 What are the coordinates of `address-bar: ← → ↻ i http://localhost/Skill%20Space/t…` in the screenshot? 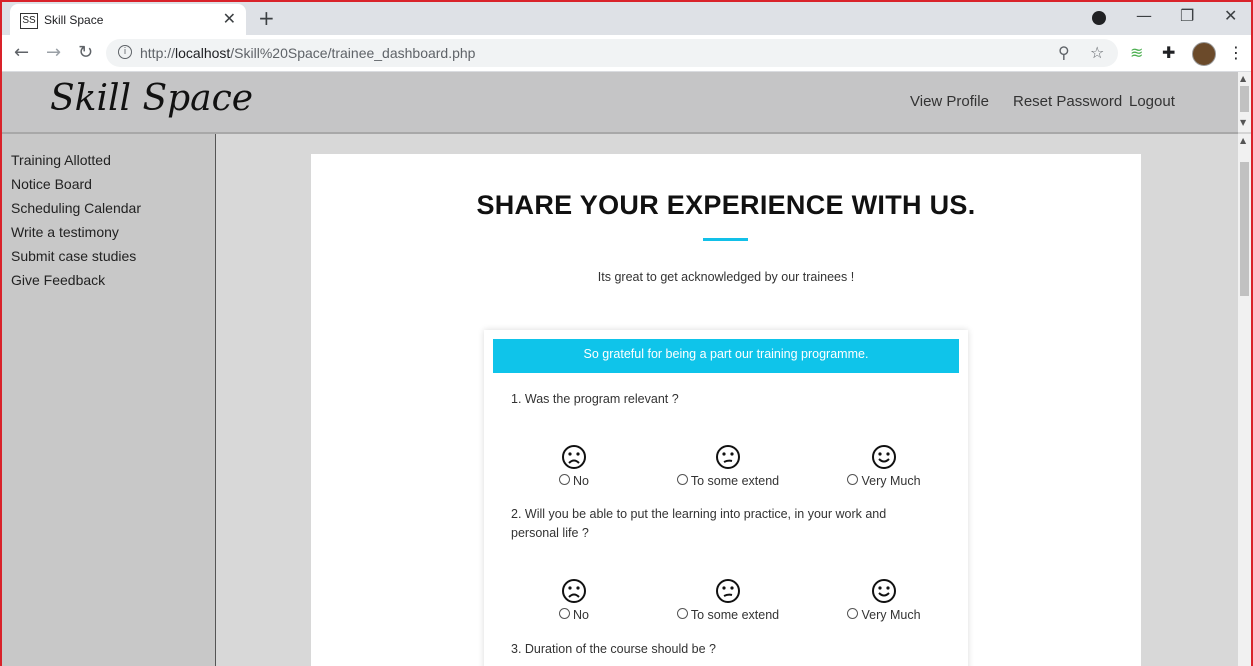 It's located at (626, 53).